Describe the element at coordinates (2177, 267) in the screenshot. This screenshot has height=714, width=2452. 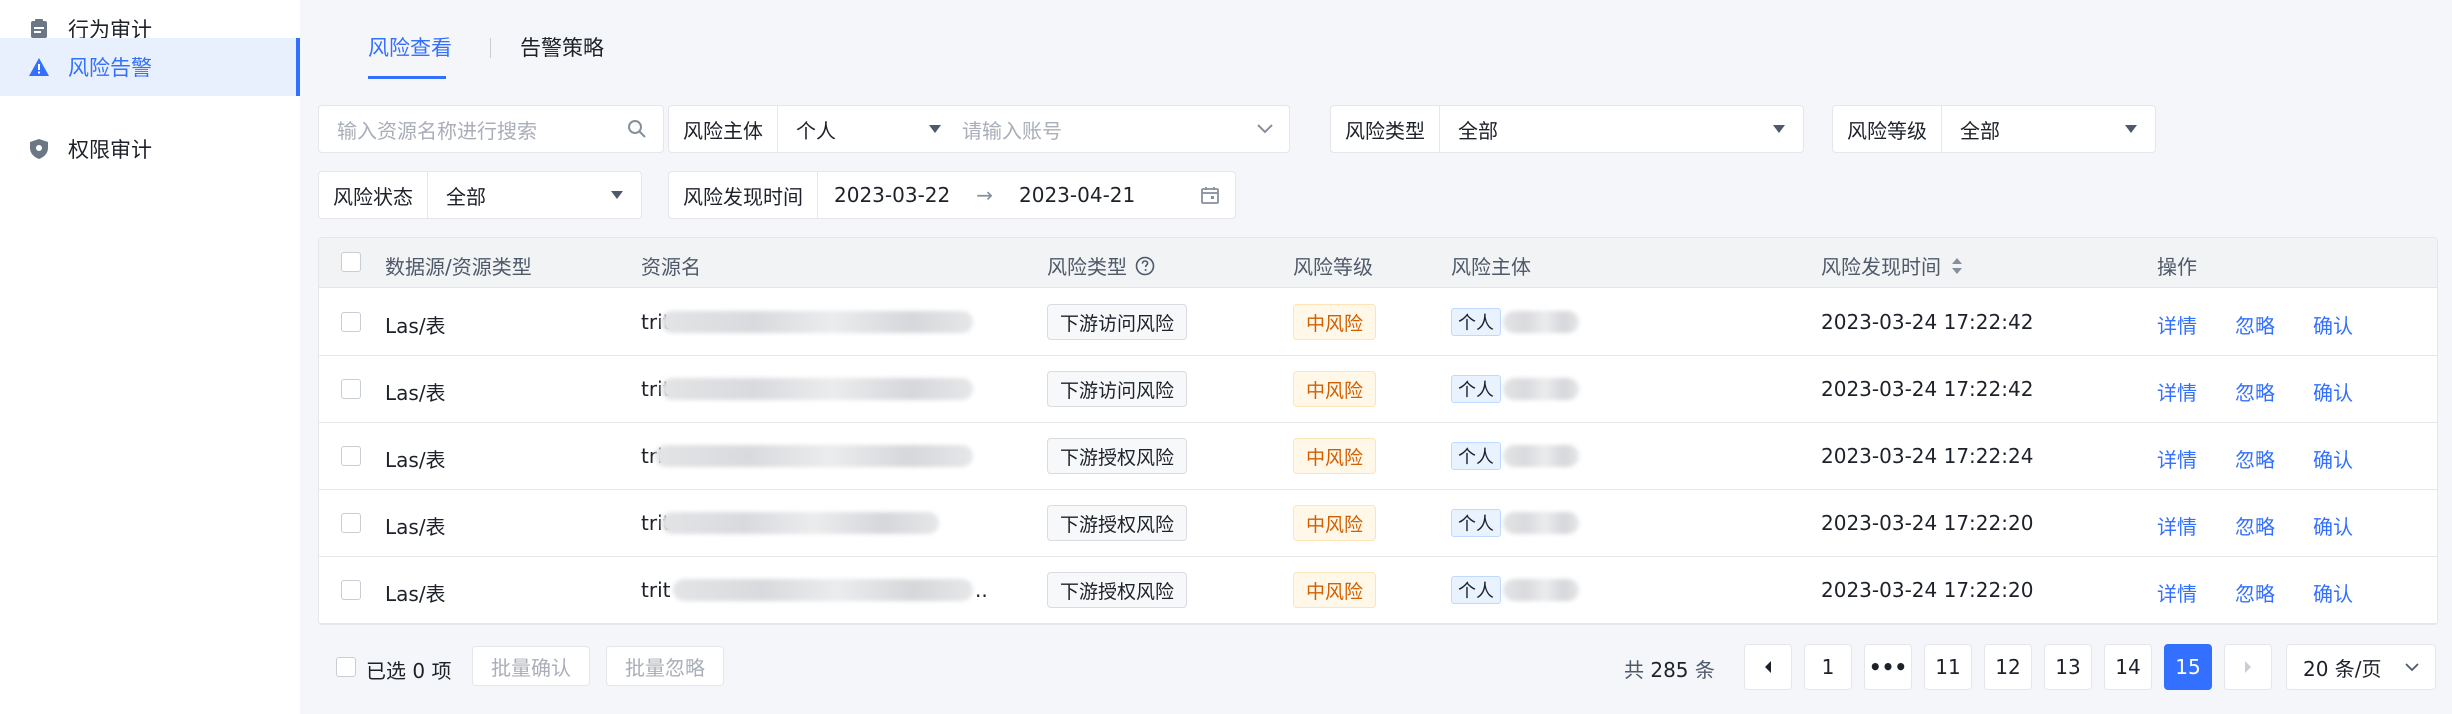
I see `header-actions: 操作` at that location.